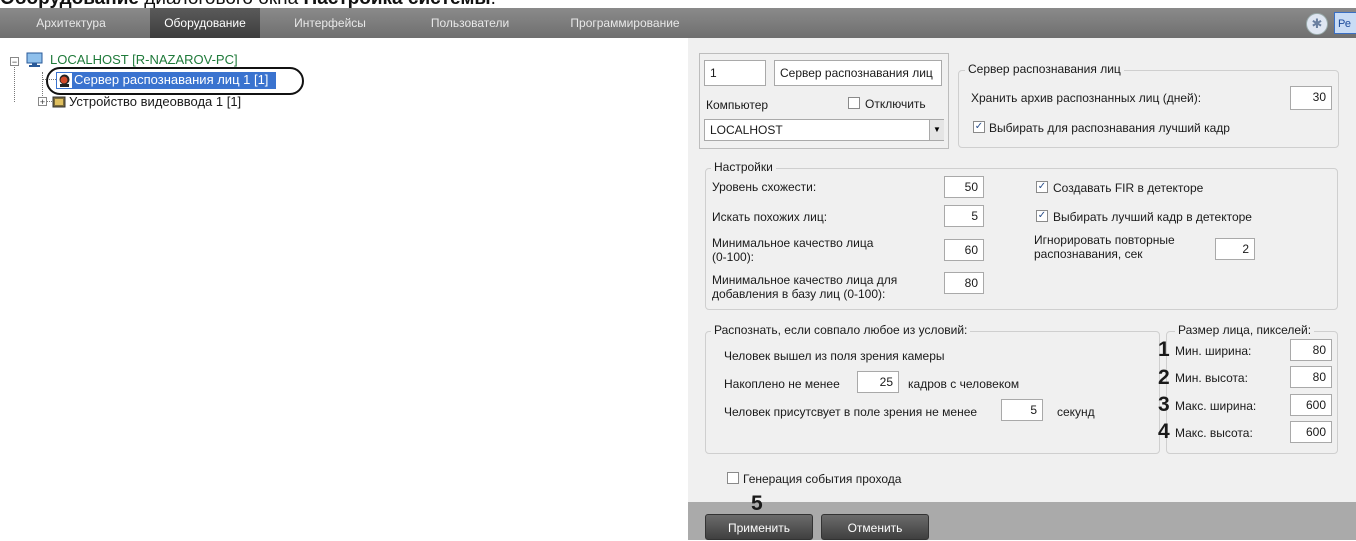 This screenshot has height=541, width=1356. I want to click on pass-event-checkbox, so click(733, 478).